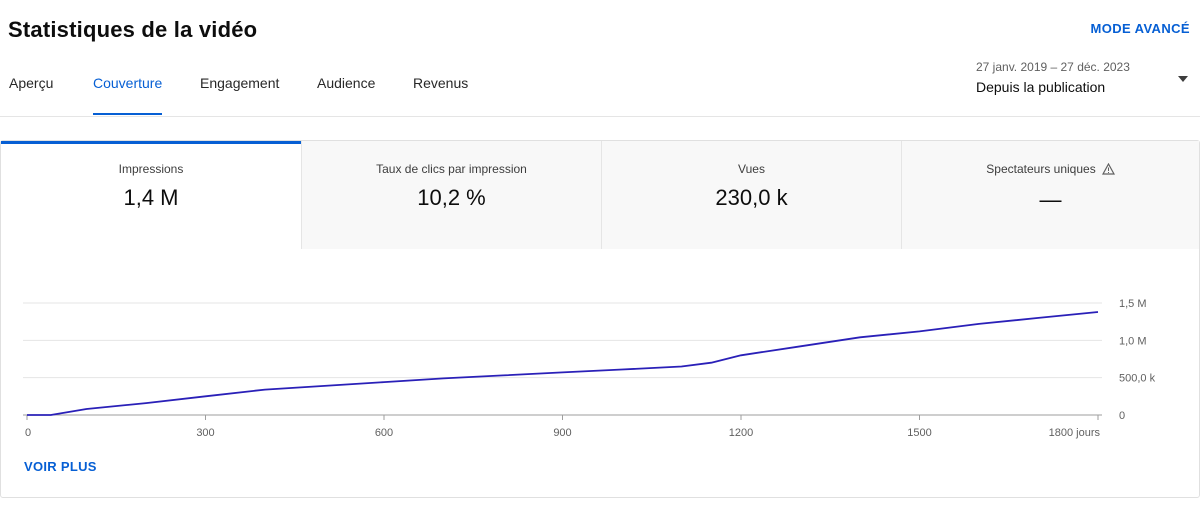  What do you see at coordinates (239, 95) in the screenshot?
I see `tab-engagement: Engagement` at bounding box center [239, 95].